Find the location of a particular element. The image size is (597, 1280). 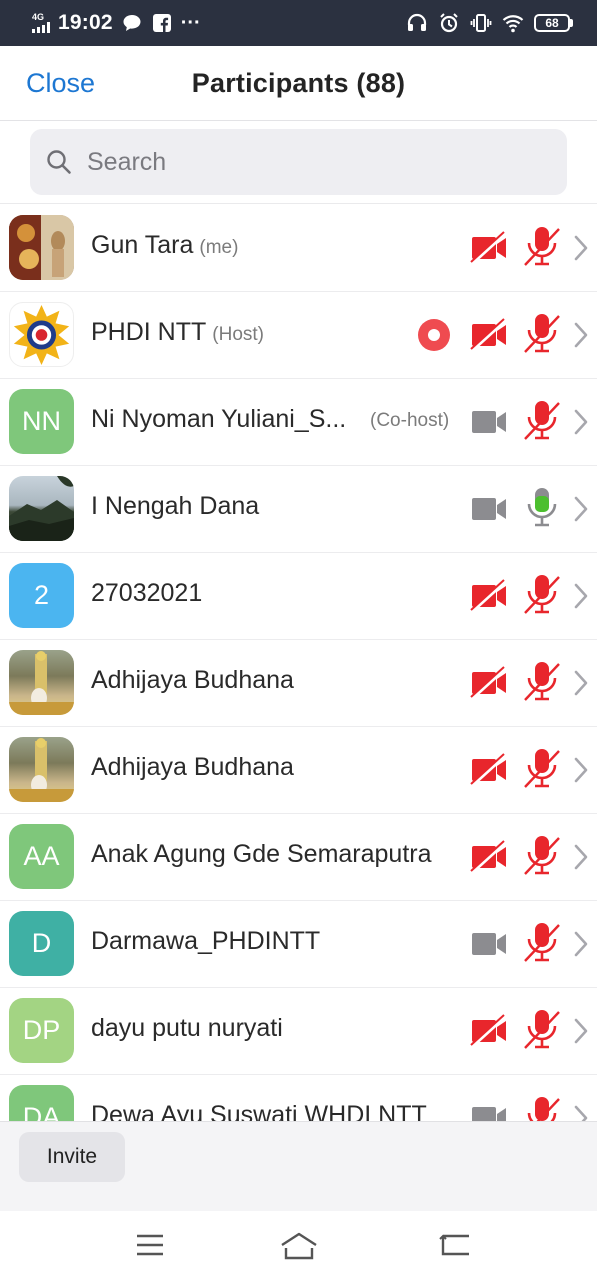

participant-name: Darmawa_PHDINTT is located at coordinates (206, 941).